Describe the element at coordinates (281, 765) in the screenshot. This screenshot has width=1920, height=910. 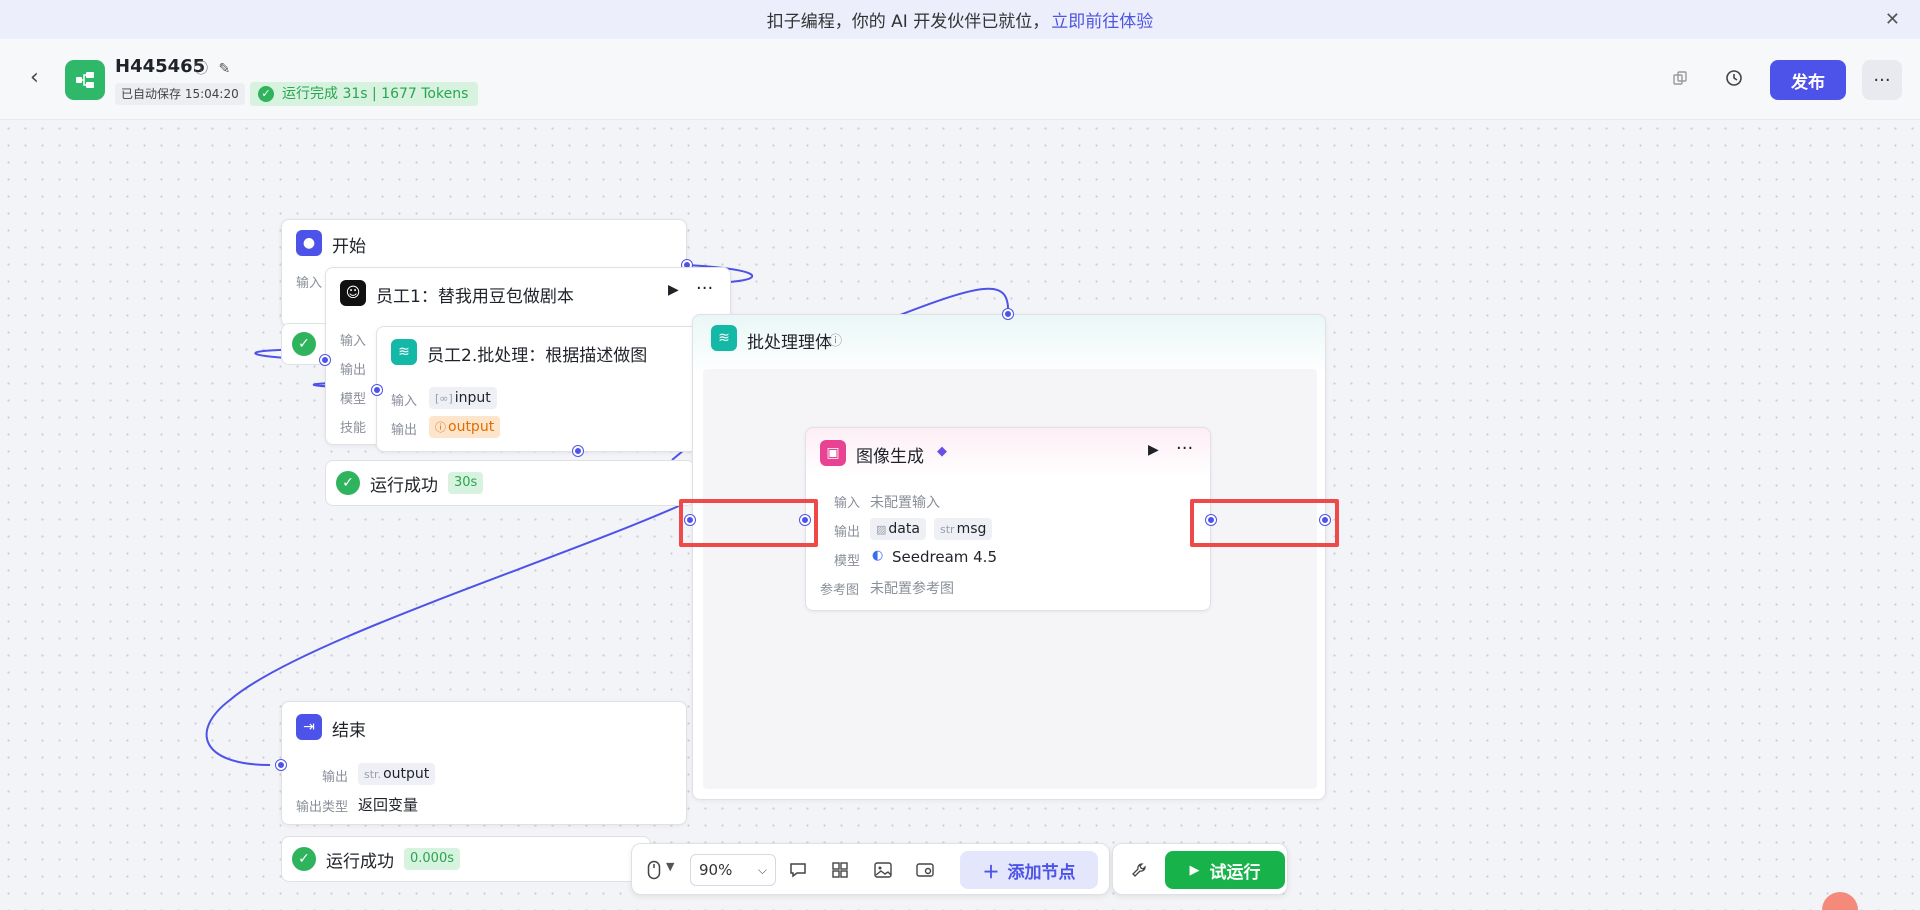
I see `end-input-port` at that location.